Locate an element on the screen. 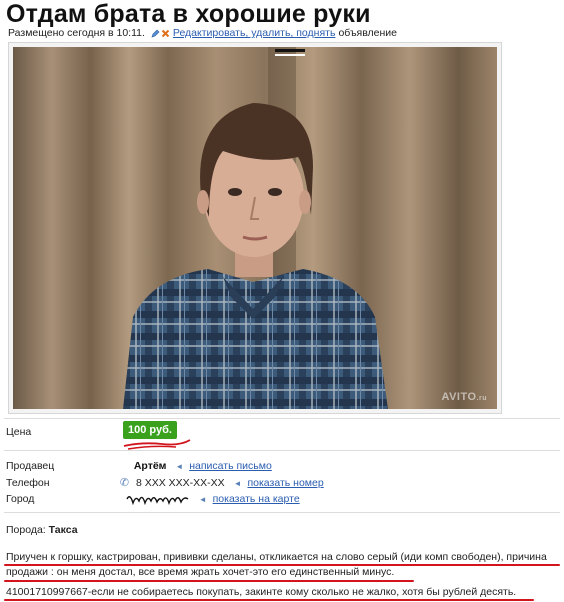 The width and height of the screenshot is (564, 602). write-letter-link: написать письмо is located at coordinates (230, 466).